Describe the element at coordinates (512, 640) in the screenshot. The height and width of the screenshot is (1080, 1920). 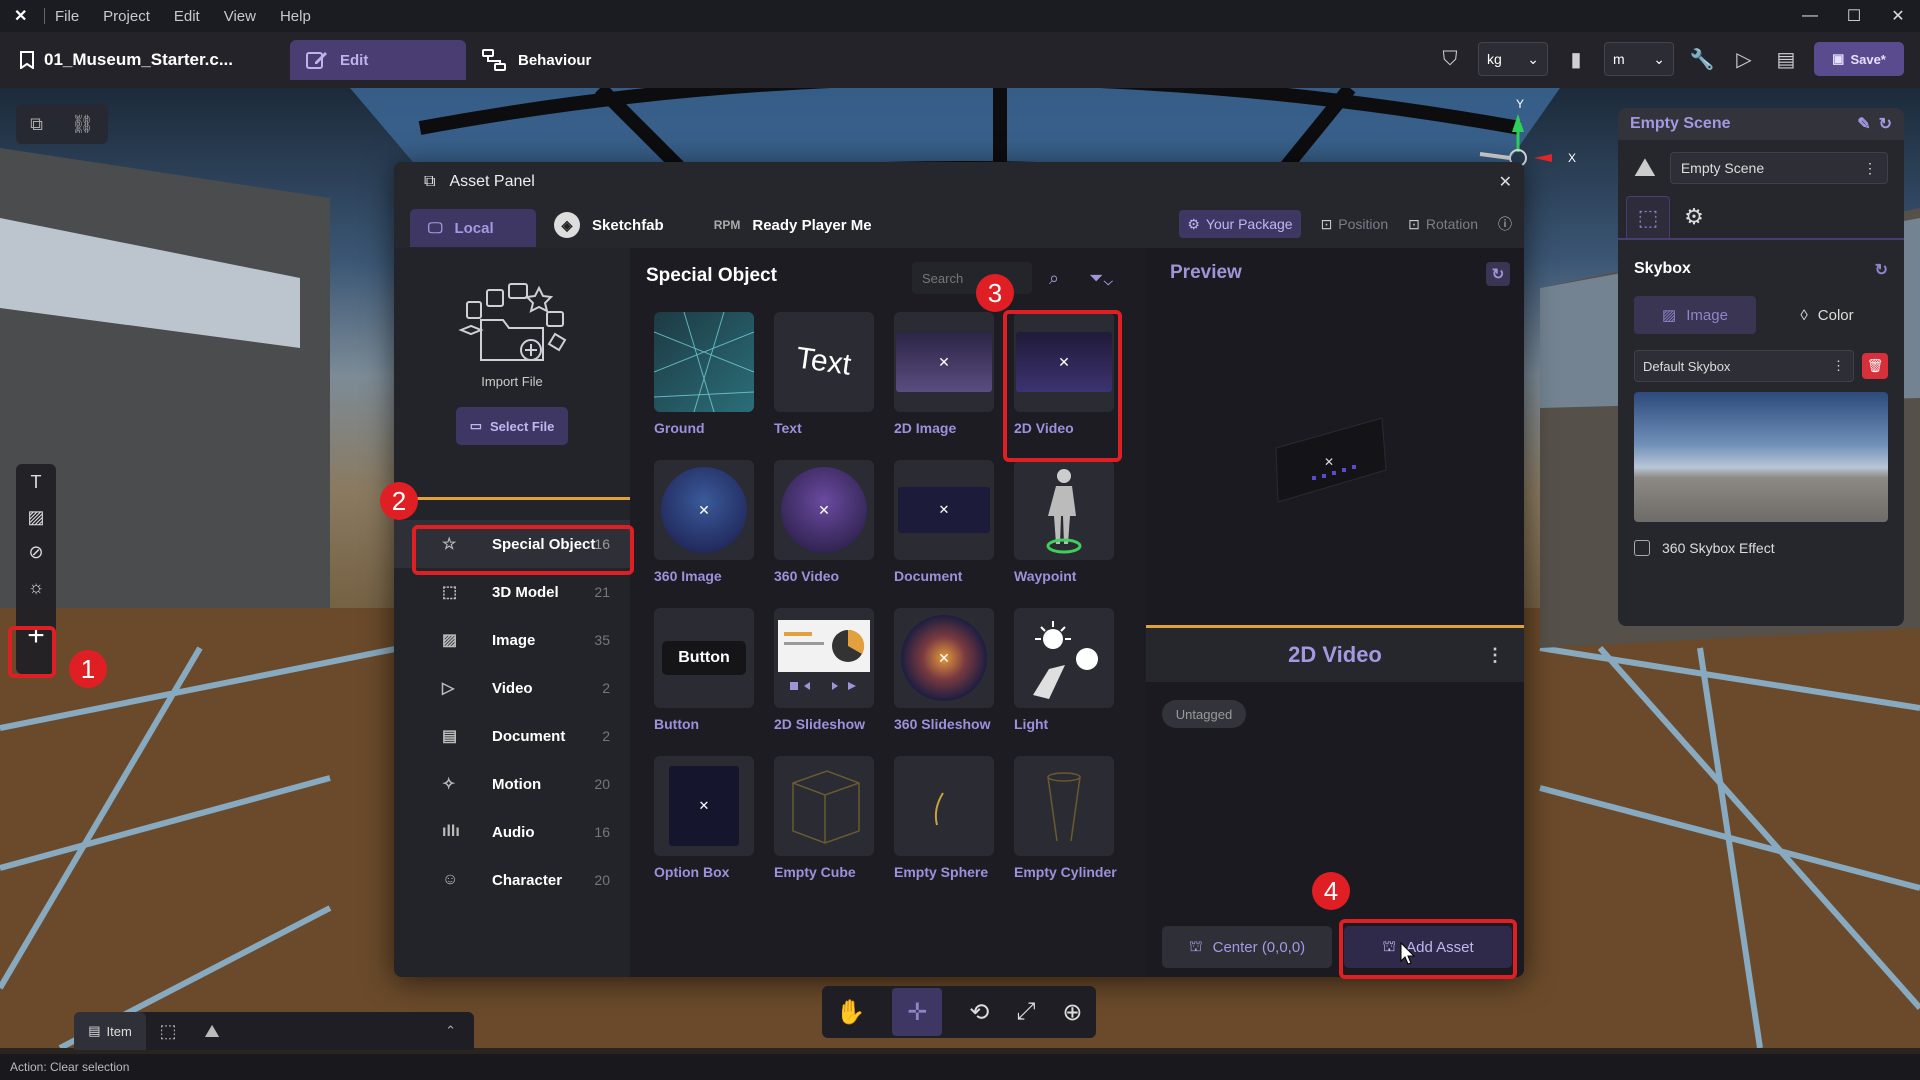
I see `category-image: ▨ Image 35` at that location.